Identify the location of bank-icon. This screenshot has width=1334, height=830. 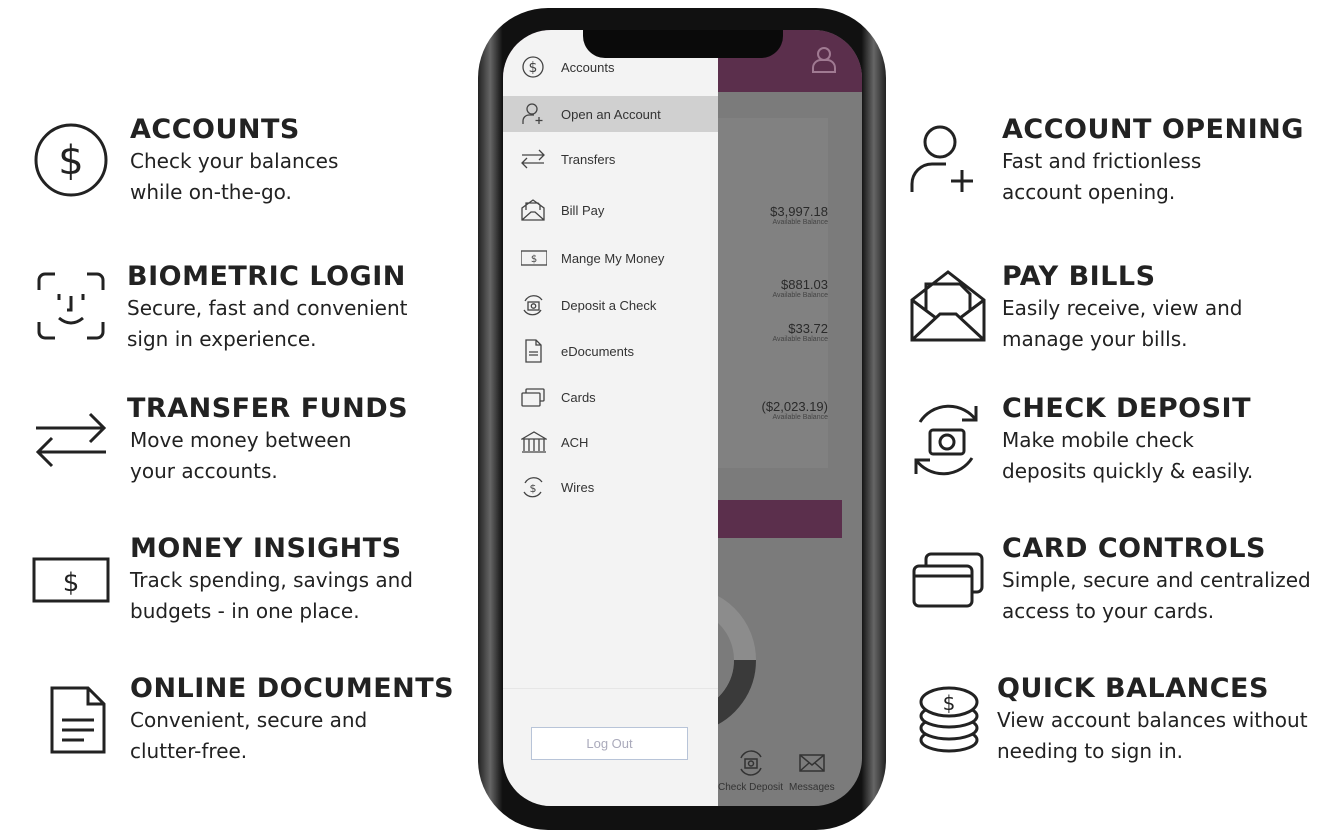
(534, 442).